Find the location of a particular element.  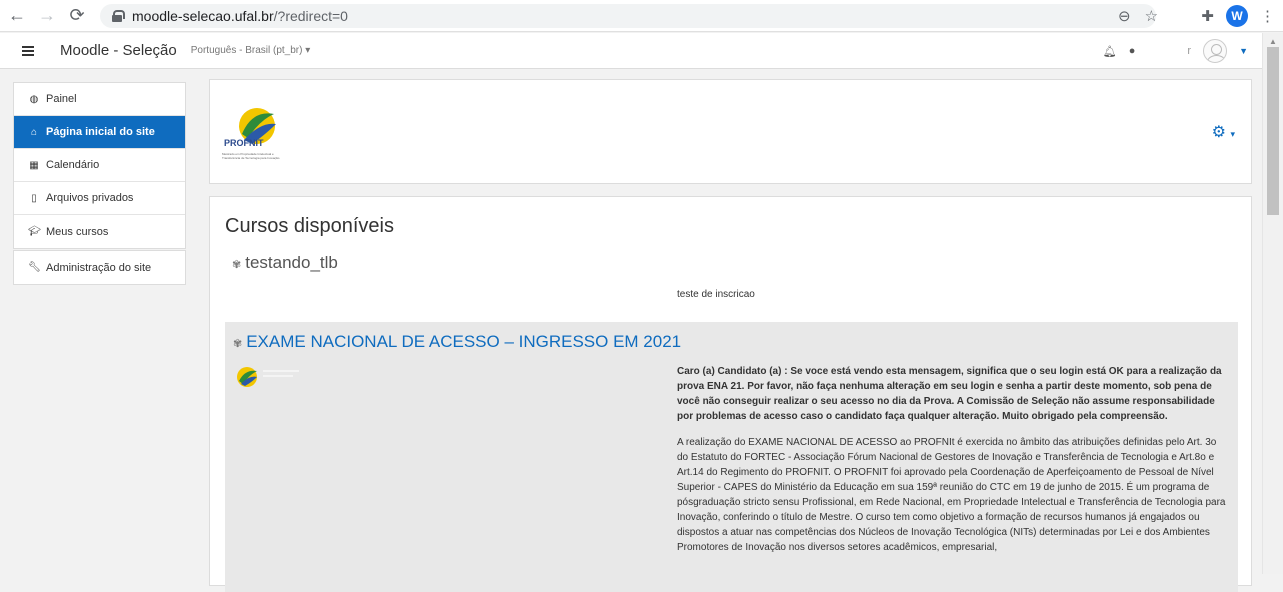

section-title: Cursos disponíveis is located at coordinates (309, 226).